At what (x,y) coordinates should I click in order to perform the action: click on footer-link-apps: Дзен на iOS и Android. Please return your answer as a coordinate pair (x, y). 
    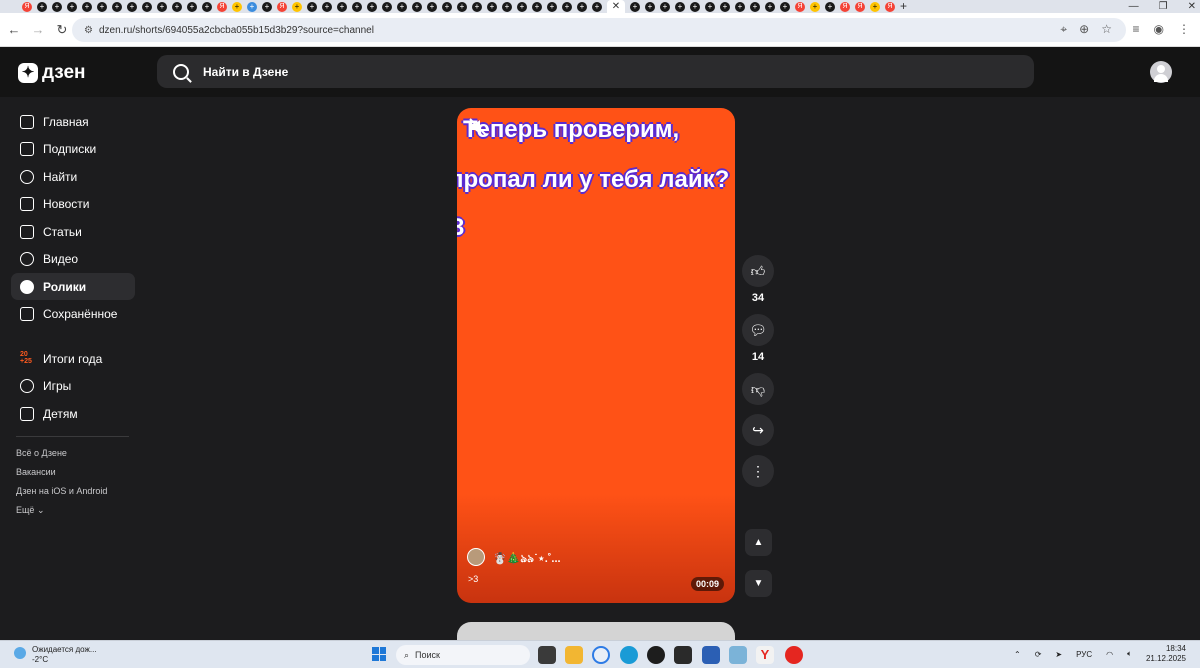
    Looking at the image, I should click on (61, 491).